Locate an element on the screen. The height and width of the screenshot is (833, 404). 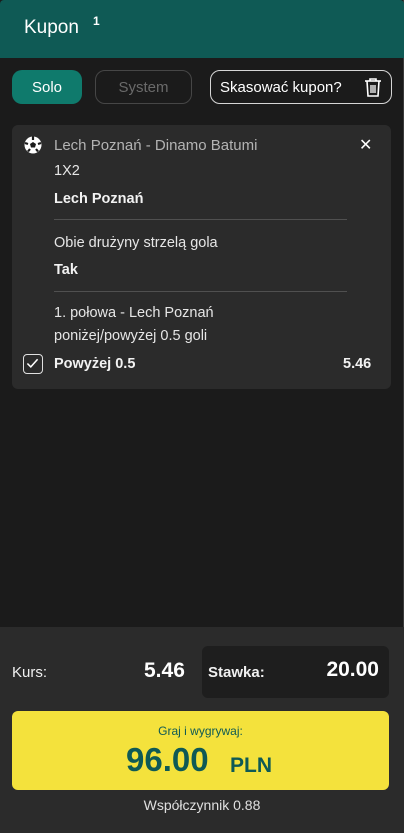
place-bet-button: Graj i wygrywaj: 96.00 PLN is located at coordinates (200, 750).